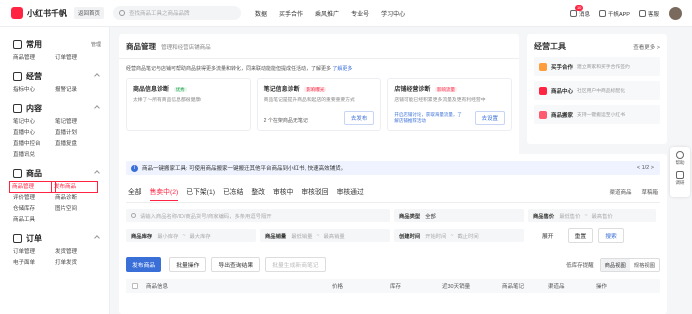 This screenshot has width=692, height=314. Describe the element at coordinates (342, 69) in the screenshot. I see `learn-more-link: 了解更多` at that location.